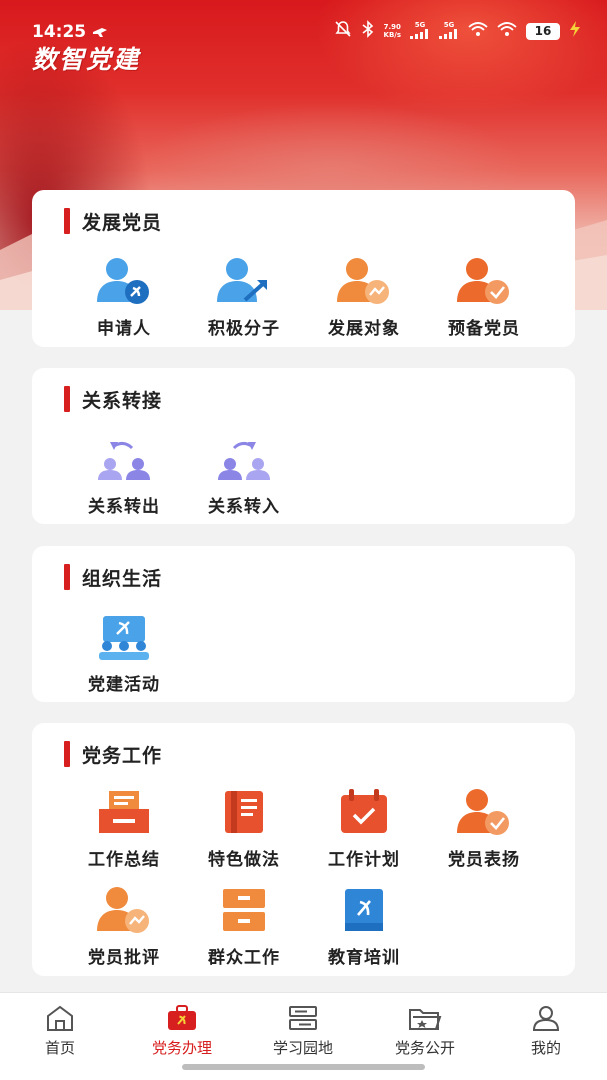 This screenshot has height=1080, width=607. I want to click on nav-home: 首页, so click(60, 1030).